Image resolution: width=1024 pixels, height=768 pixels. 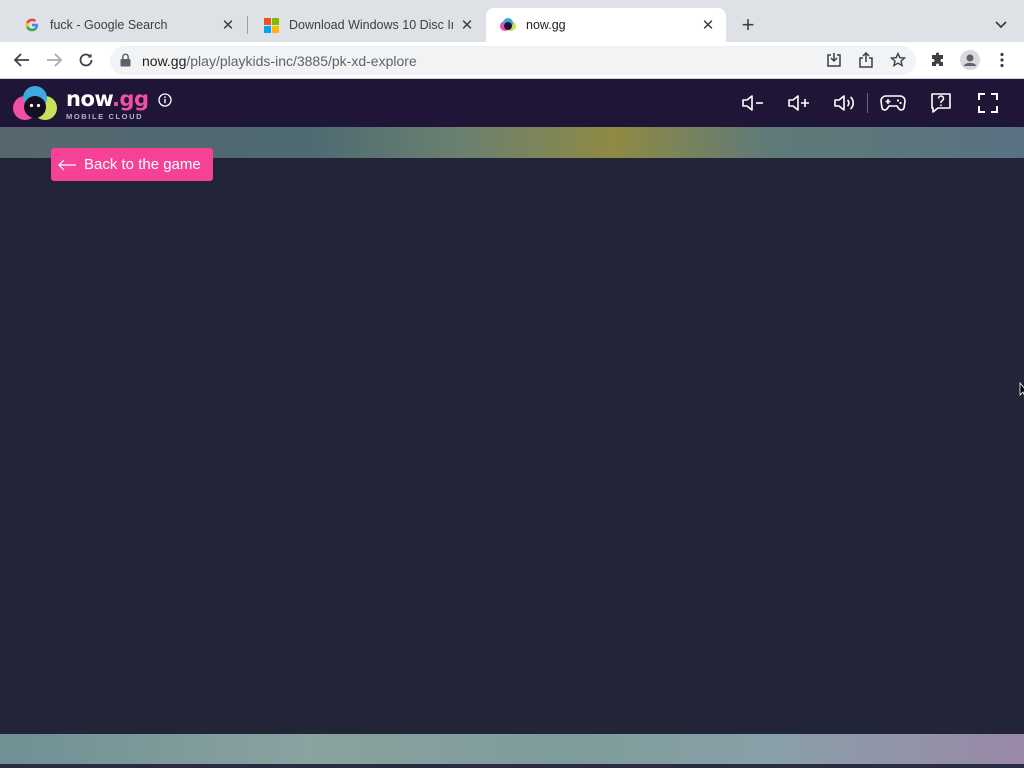 What do you see at coordinates (938, 60) in the screenshot?
I see `extensions-puzzle-icon` at bounding box center [938, 60].